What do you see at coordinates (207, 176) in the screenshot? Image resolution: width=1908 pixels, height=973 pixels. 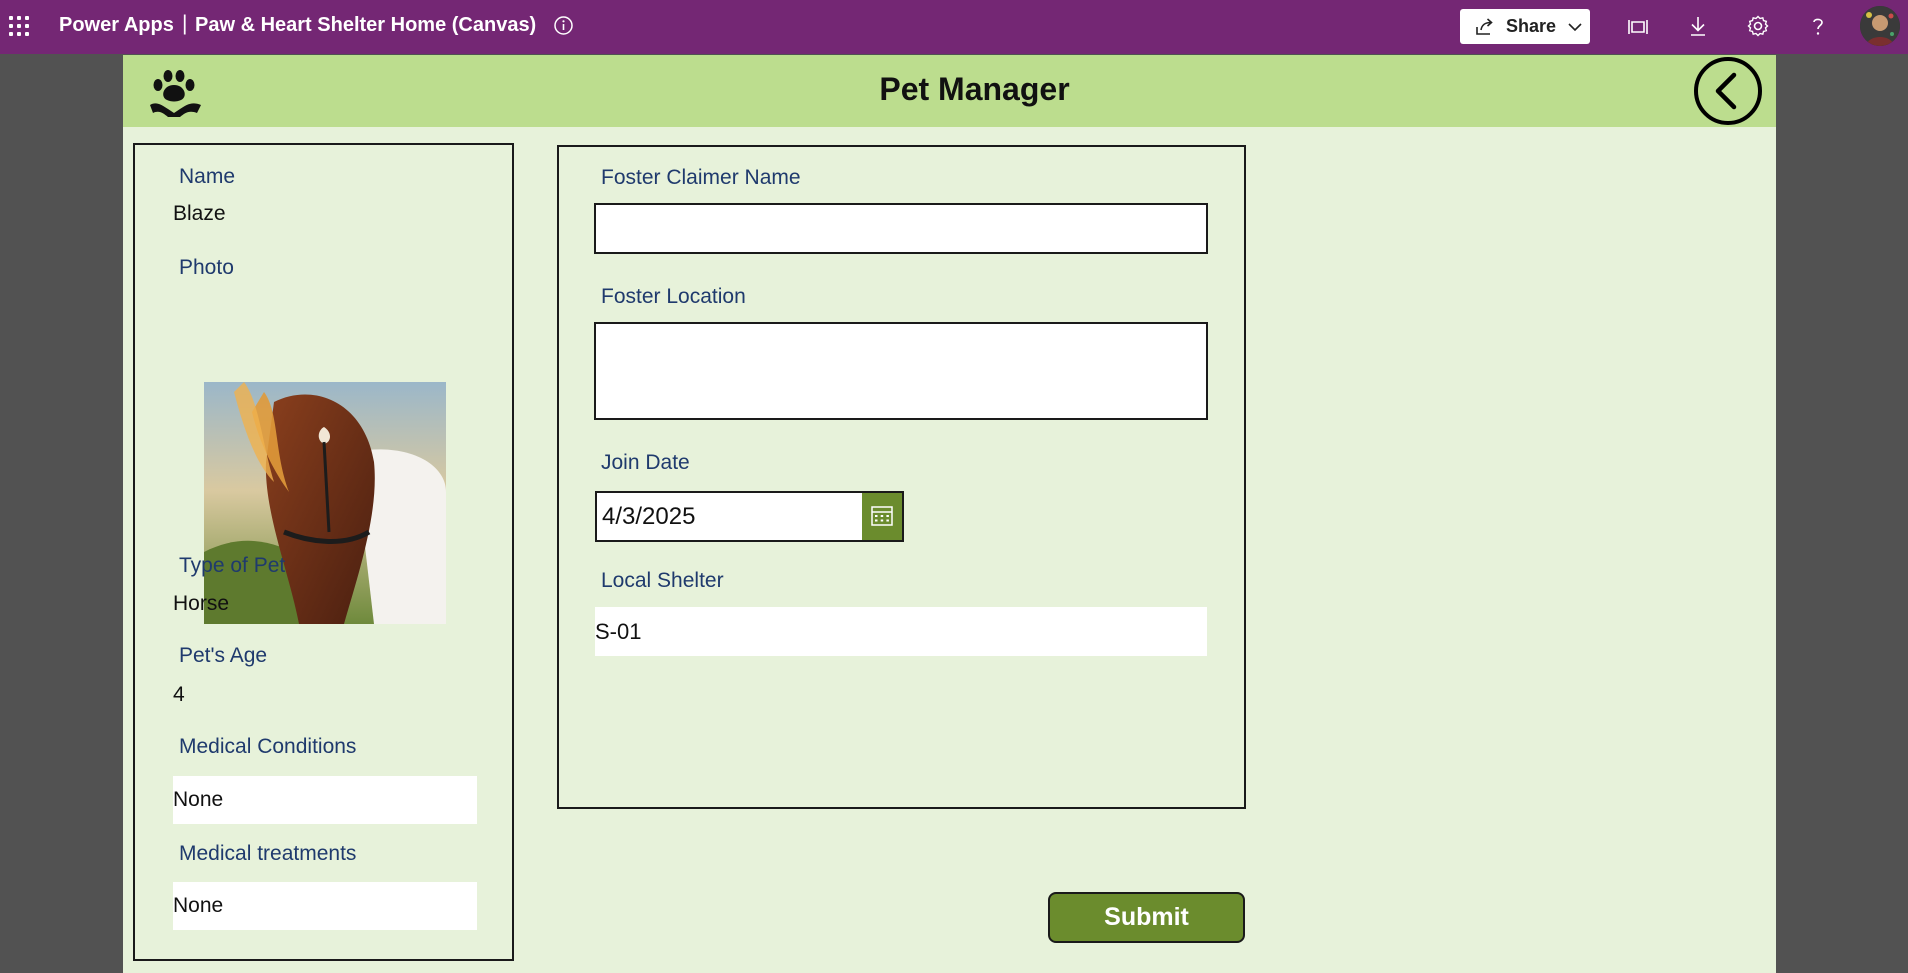 I see `name-label: Name` at bounding box center [207, 176].